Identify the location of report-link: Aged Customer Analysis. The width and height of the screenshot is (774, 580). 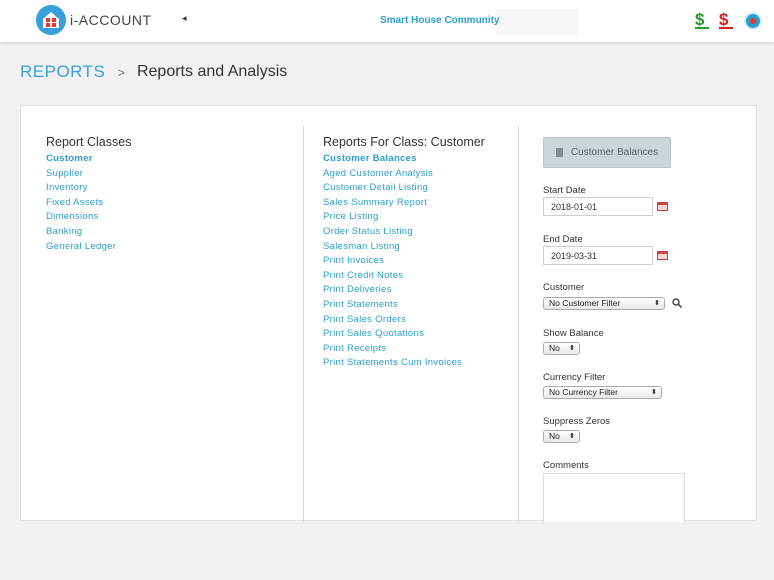
(392, 174).